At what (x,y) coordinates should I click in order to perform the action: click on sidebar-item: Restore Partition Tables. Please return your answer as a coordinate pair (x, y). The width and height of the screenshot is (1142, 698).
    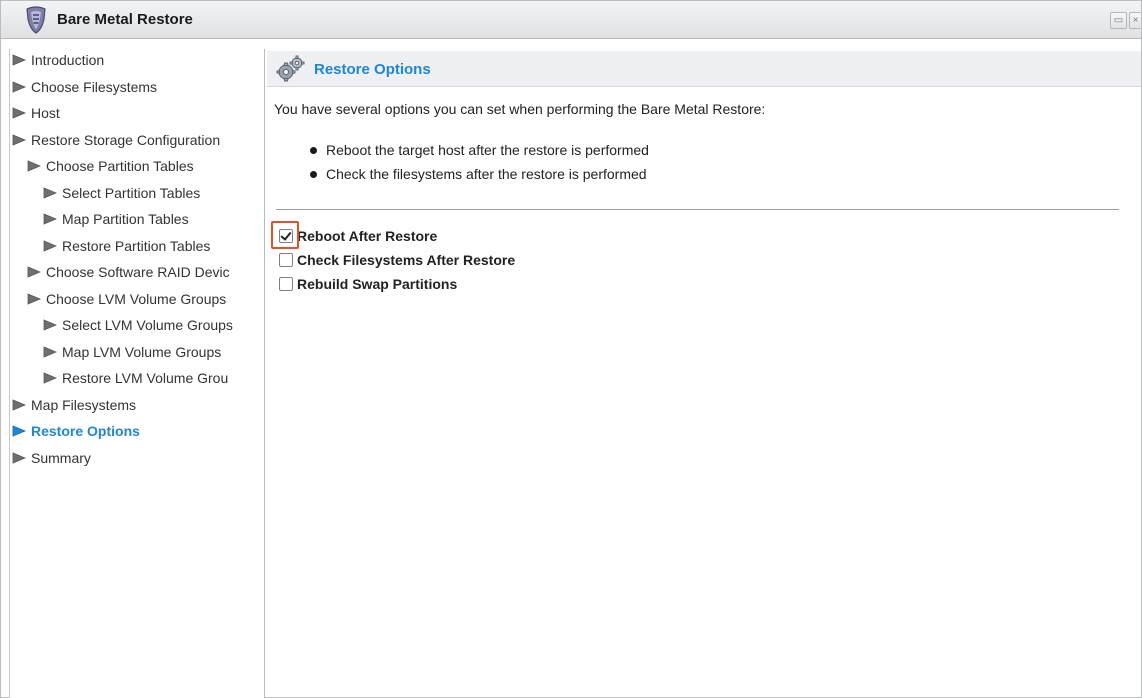
    Looking at the image, I should click on (126, 246).